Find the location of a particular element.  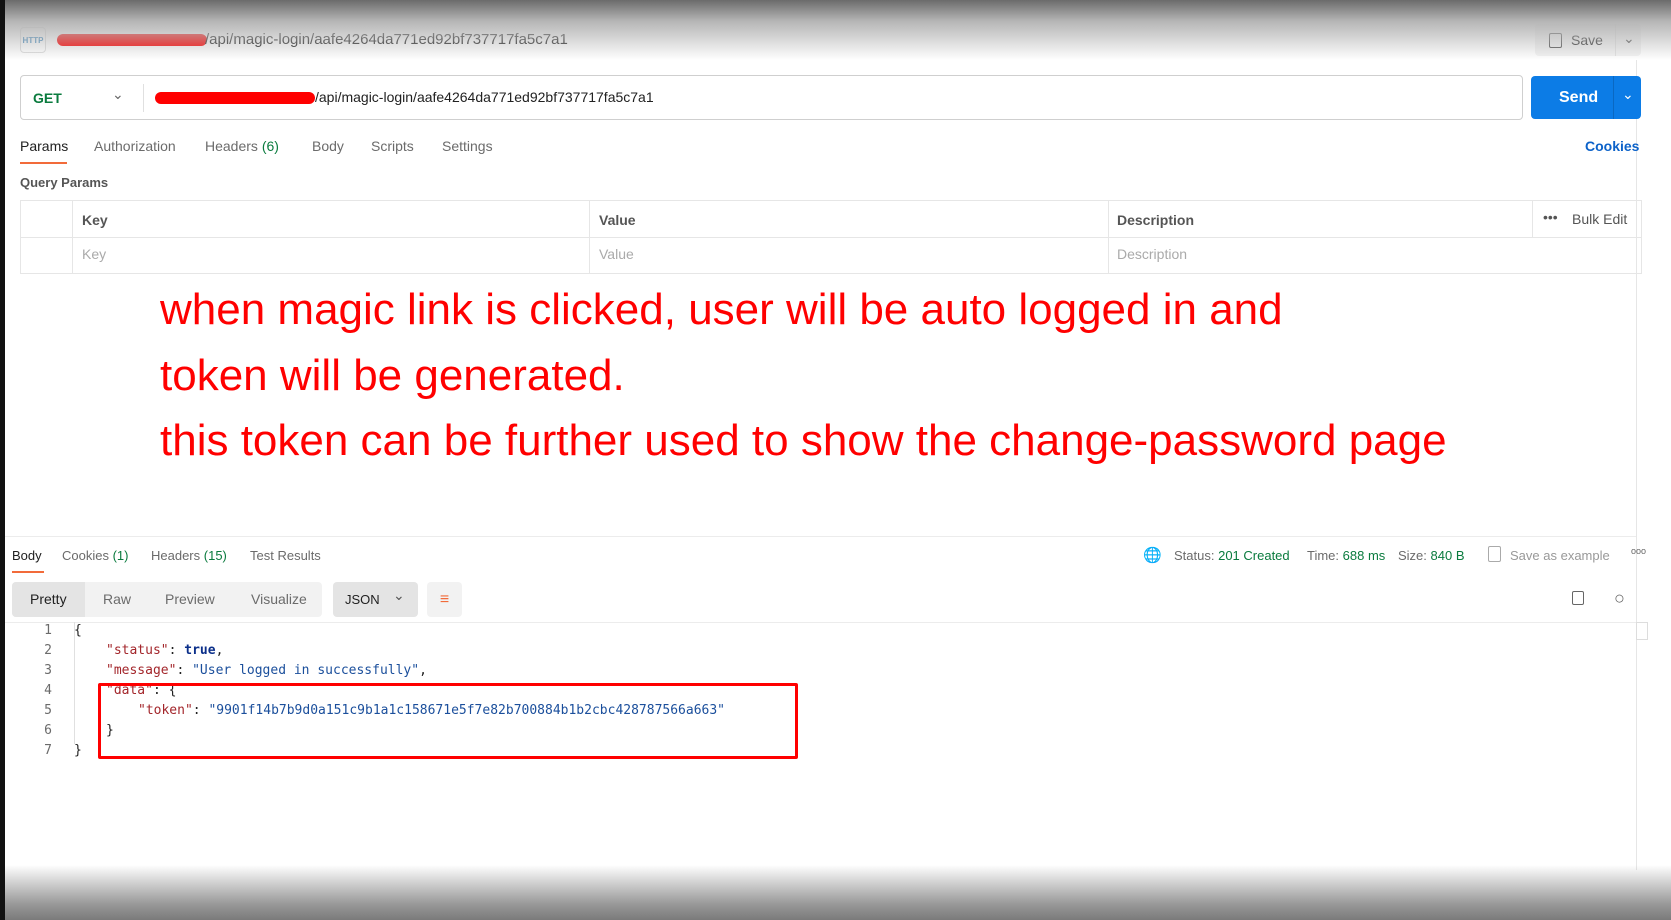

search-icon: ○ is located at coordinates (1619, 598).